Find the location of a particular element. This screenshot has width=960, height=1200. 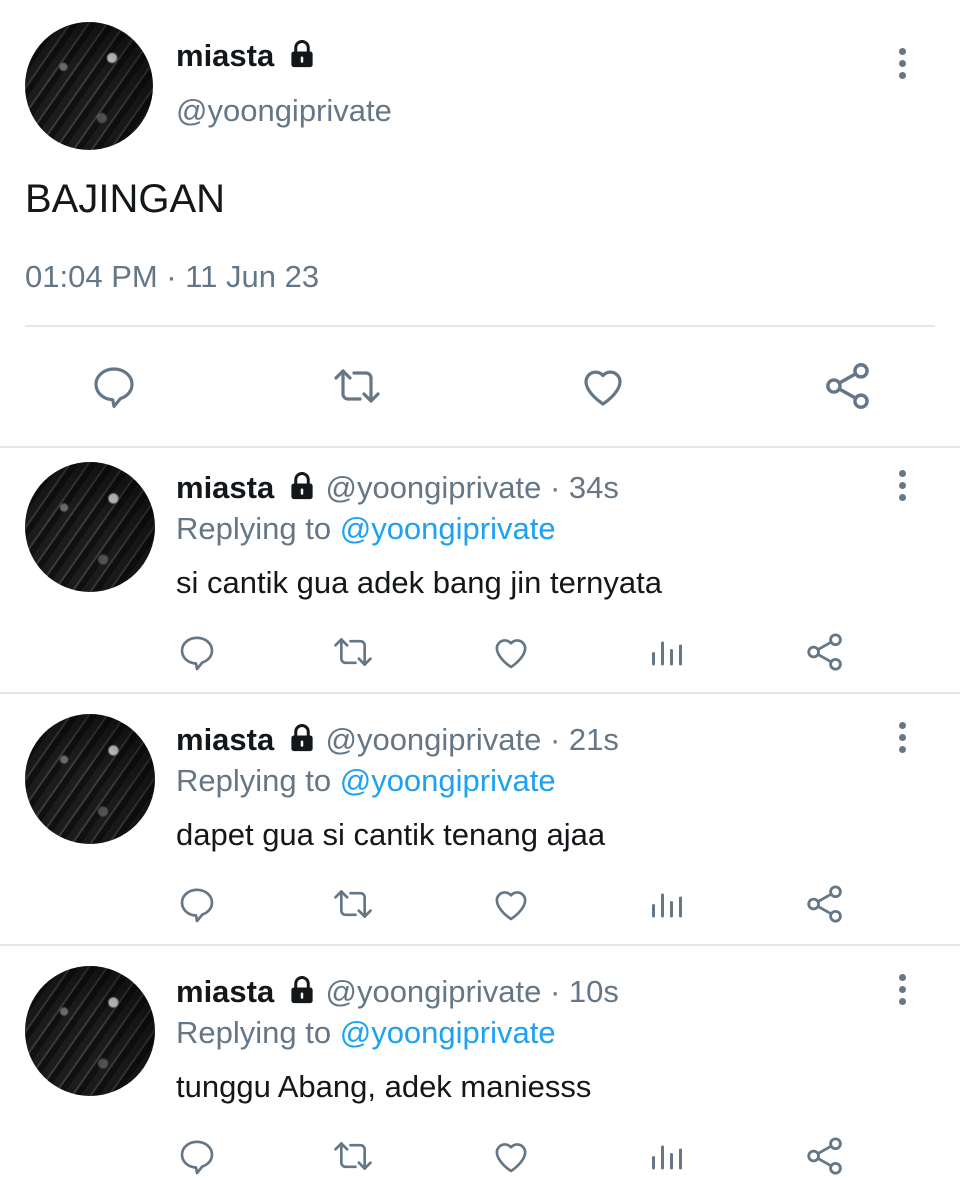

reply-text: tunggu Abang, adek maniesss is located at coordinates (384, 1086).